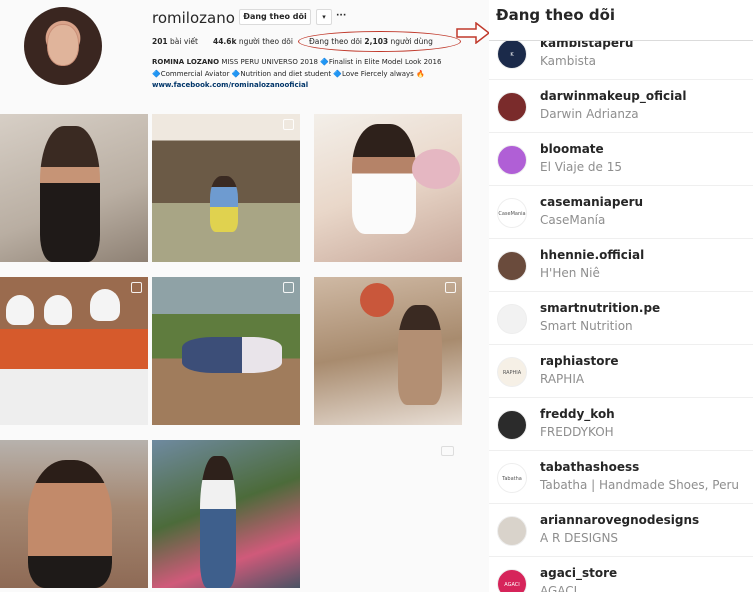 The width and height of the screenshot is (753, 592). What do you see at coordinates (556, 15) in the screenshot?
I see `panel-title: Đang theo dõi` at bounding box center [556, 15].